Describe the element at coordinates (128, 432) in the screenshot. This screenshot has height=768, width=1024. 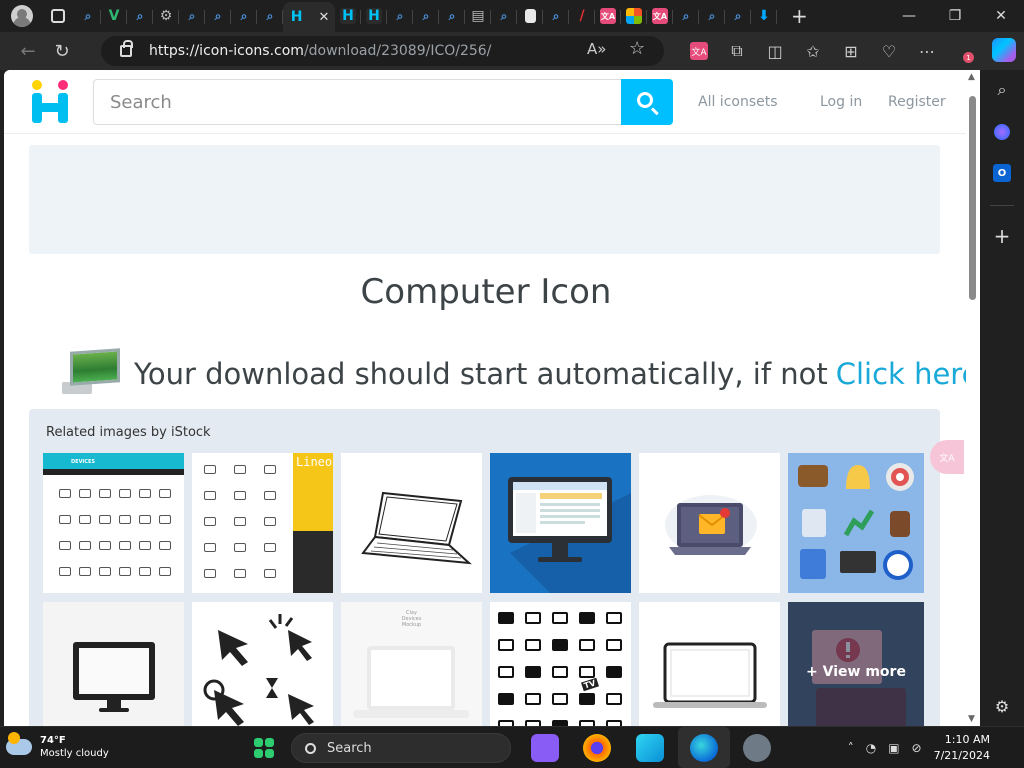
I see `related-heading: Related images by iStock` at that location.